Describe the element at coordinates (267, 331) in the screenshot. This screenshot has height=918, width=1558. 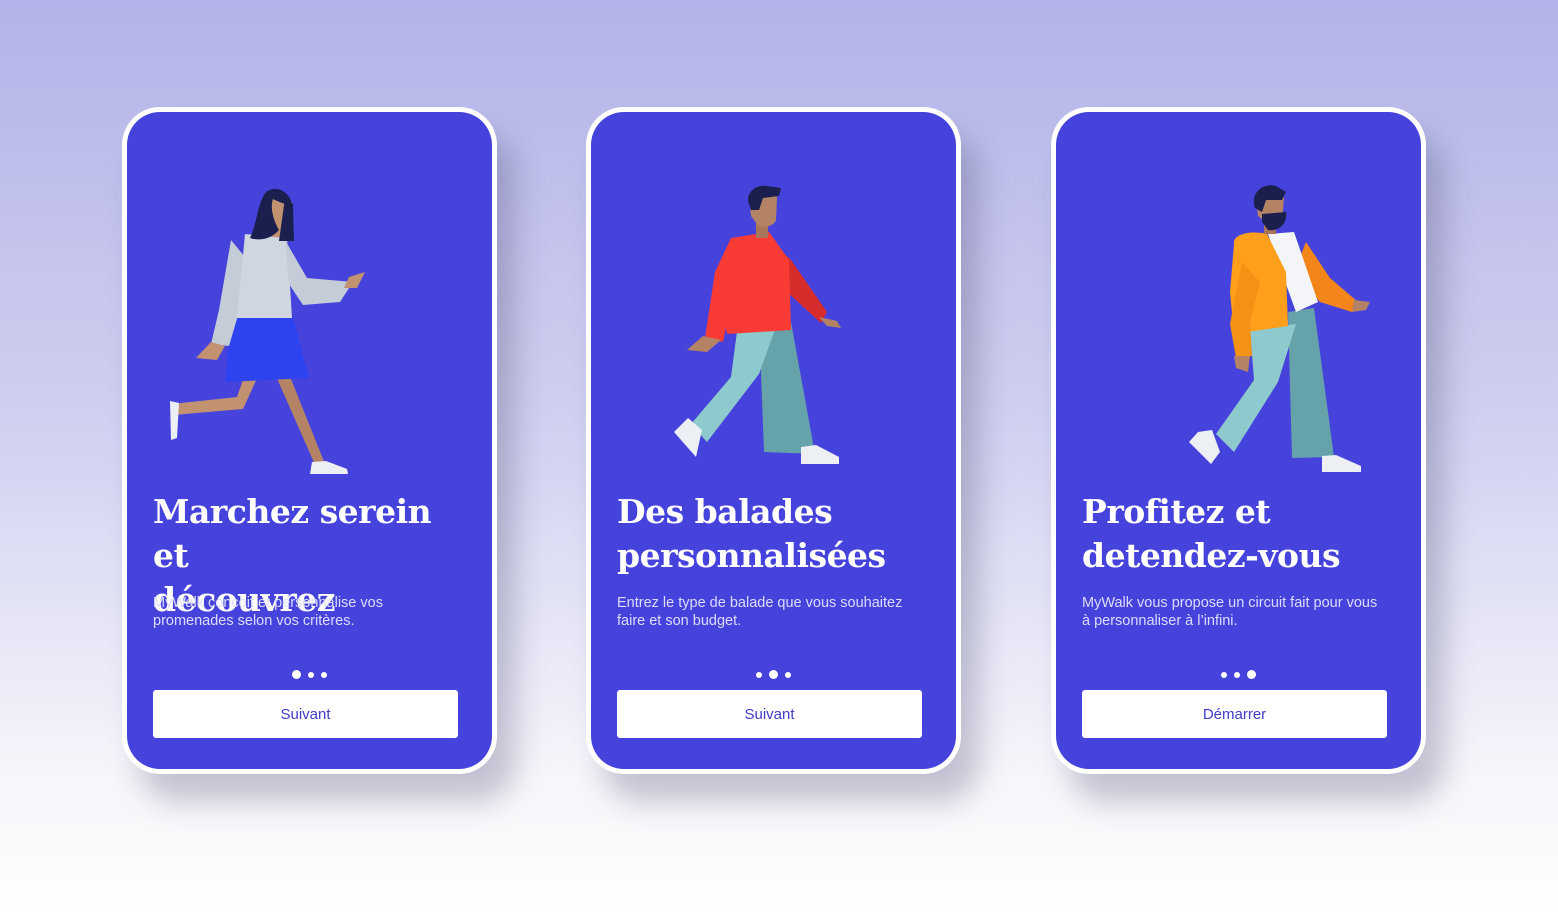
I see `walking-woman-illustration` at that location.